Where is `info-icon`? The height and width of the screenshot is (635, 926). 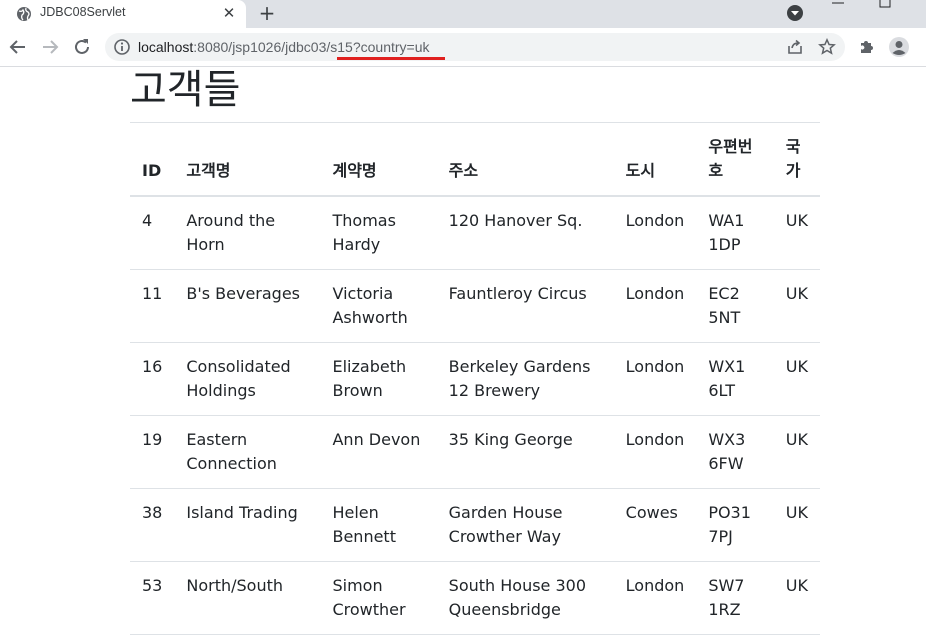 info-icon is located at coordinates (122, 47).